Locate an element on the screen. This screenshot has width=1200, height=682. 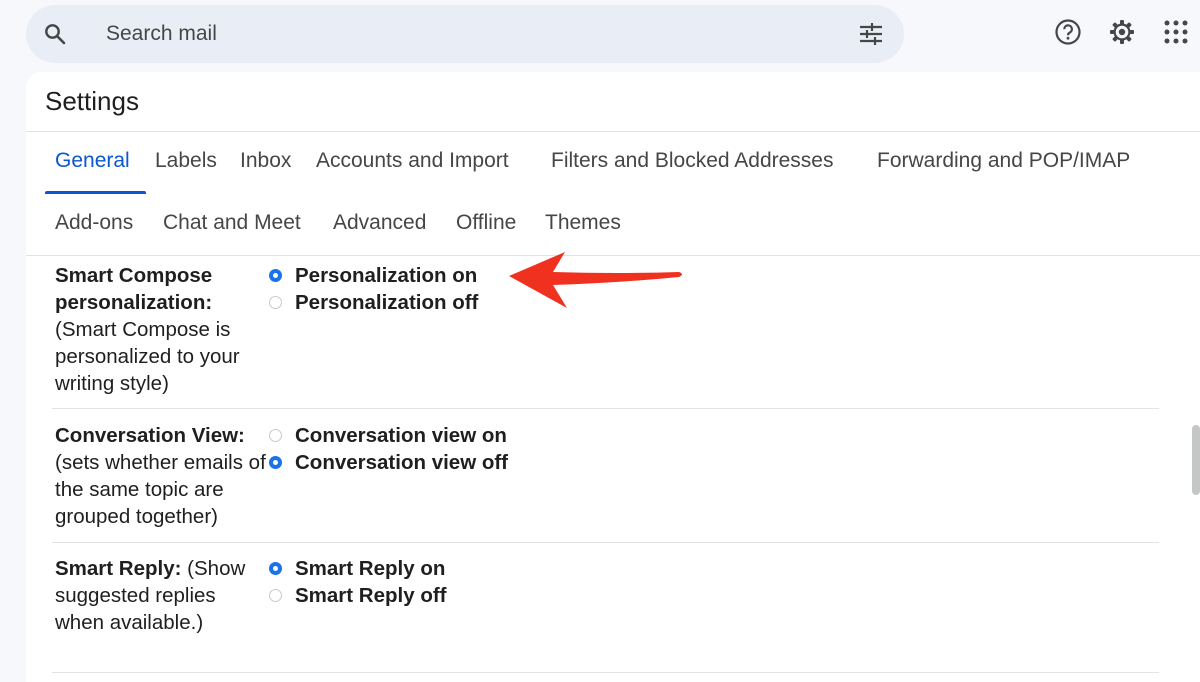
tab-themes: Themes is located at coordinates (583, 223).